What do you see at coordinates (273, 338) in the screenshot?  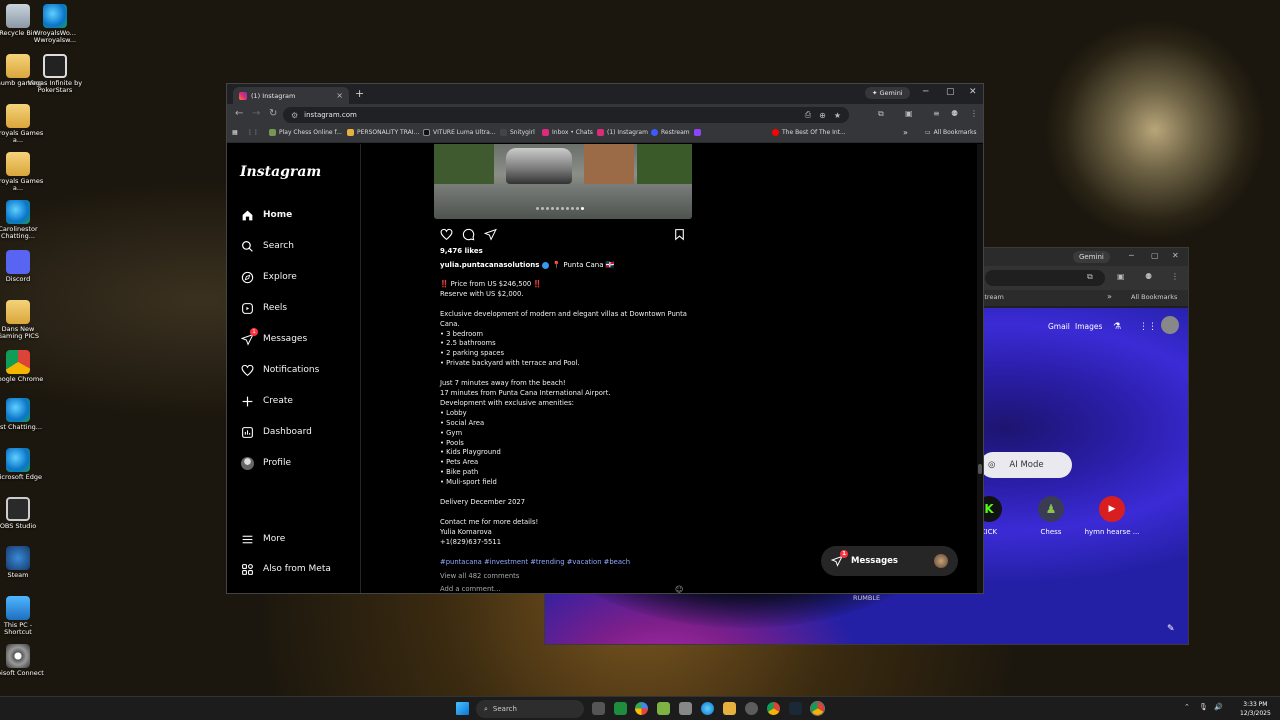 I see `nav-messages: 1 Messages` at bounding box center [273, 338].